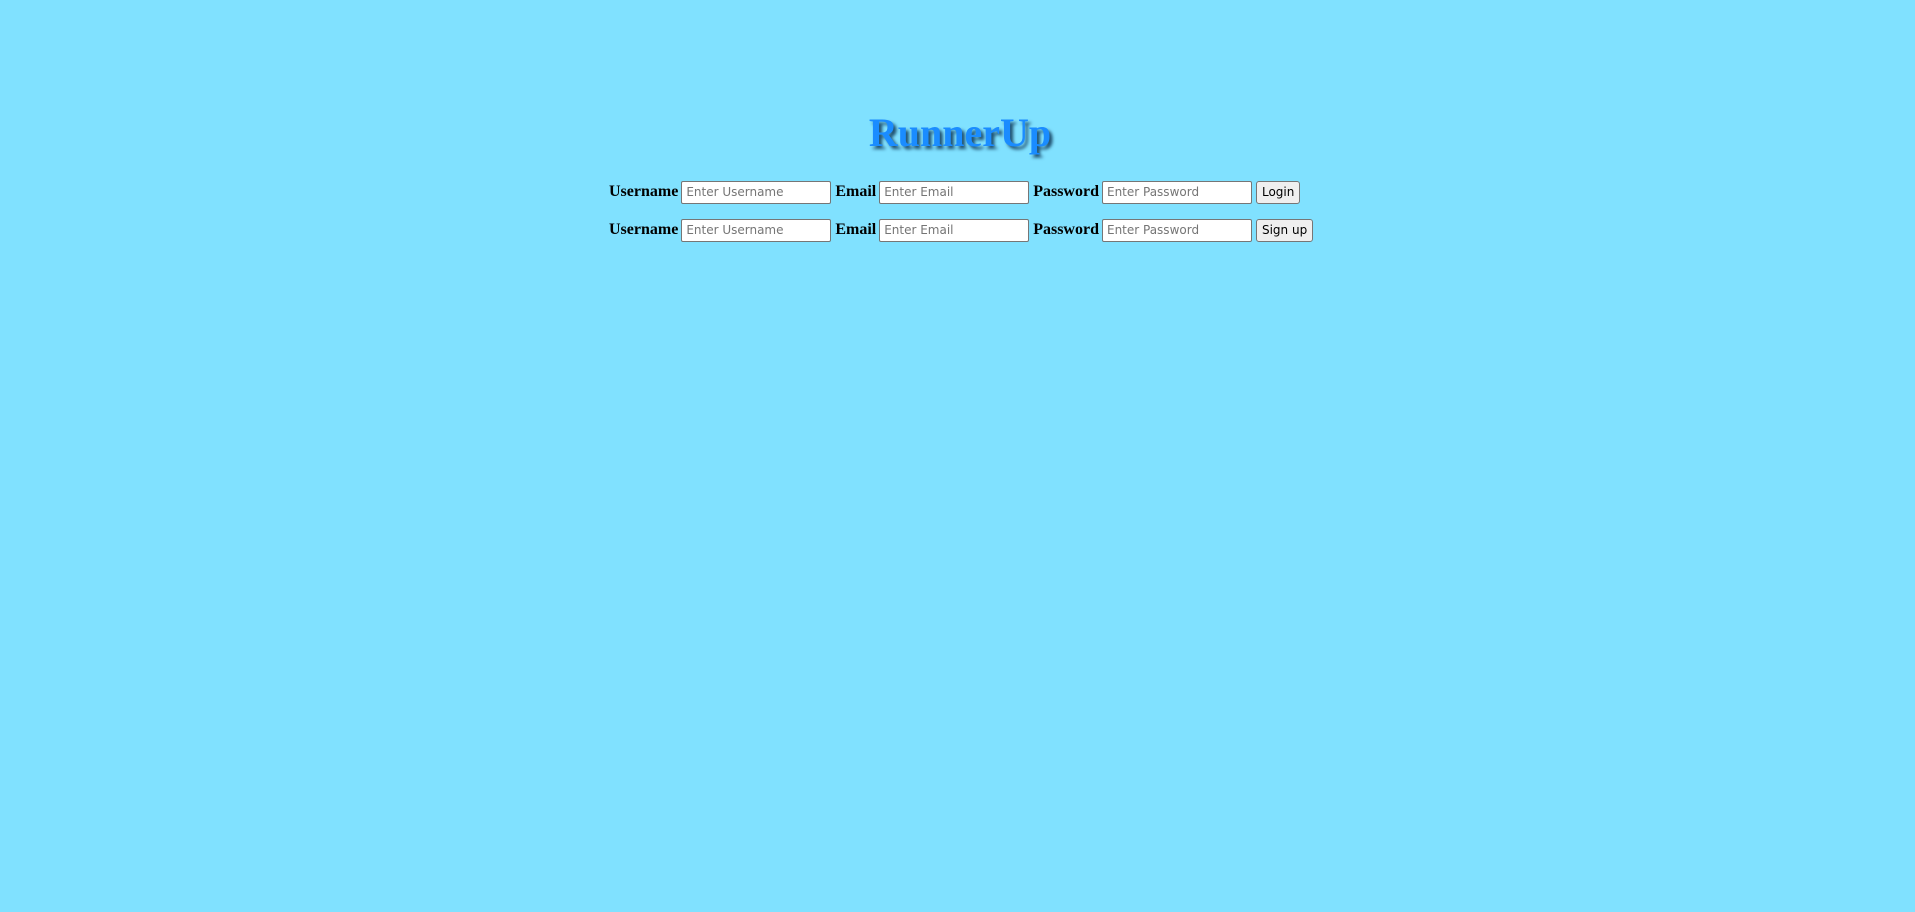 This screenshot has height=912, width=1915. Describe the element at coordinates (1278, 192) in the screenshot. I see `login-button: Login` at that location.